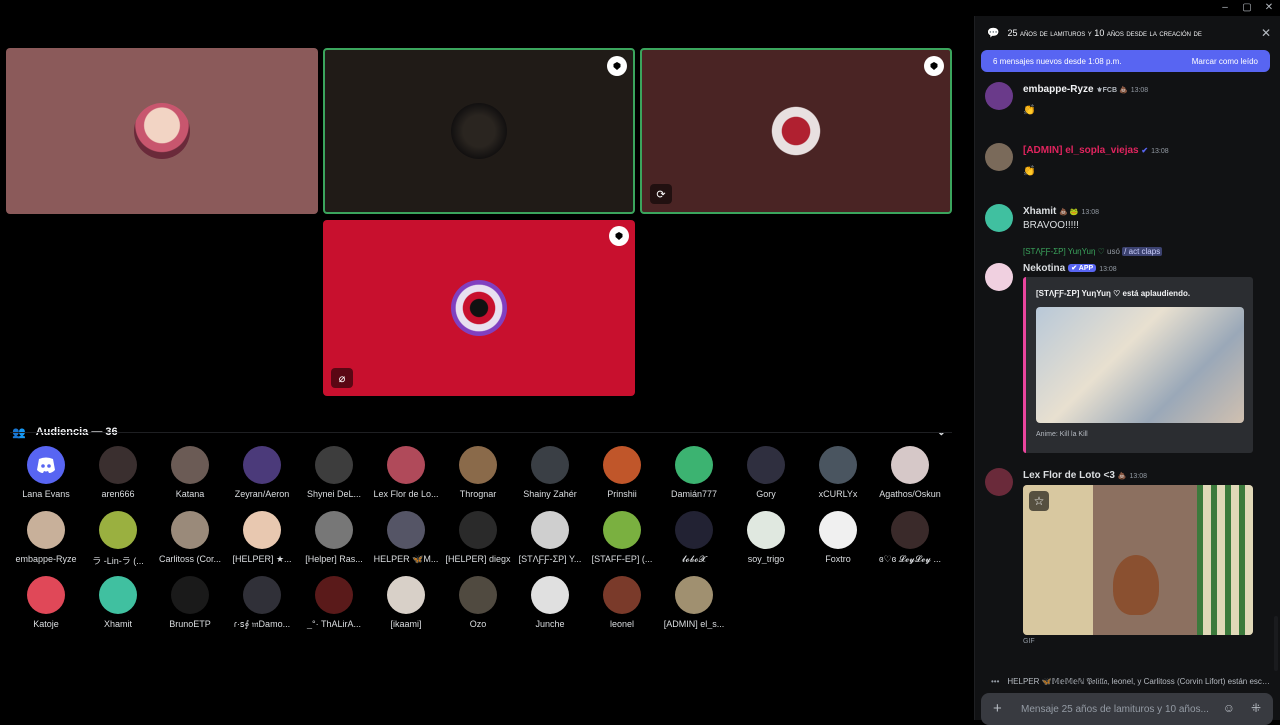 The width and height of the screenshot is (1280, 725). Describe the element at coordinates (550, 472) in the screenshot. I see `audience-member: Shainy Zahér` at that location.